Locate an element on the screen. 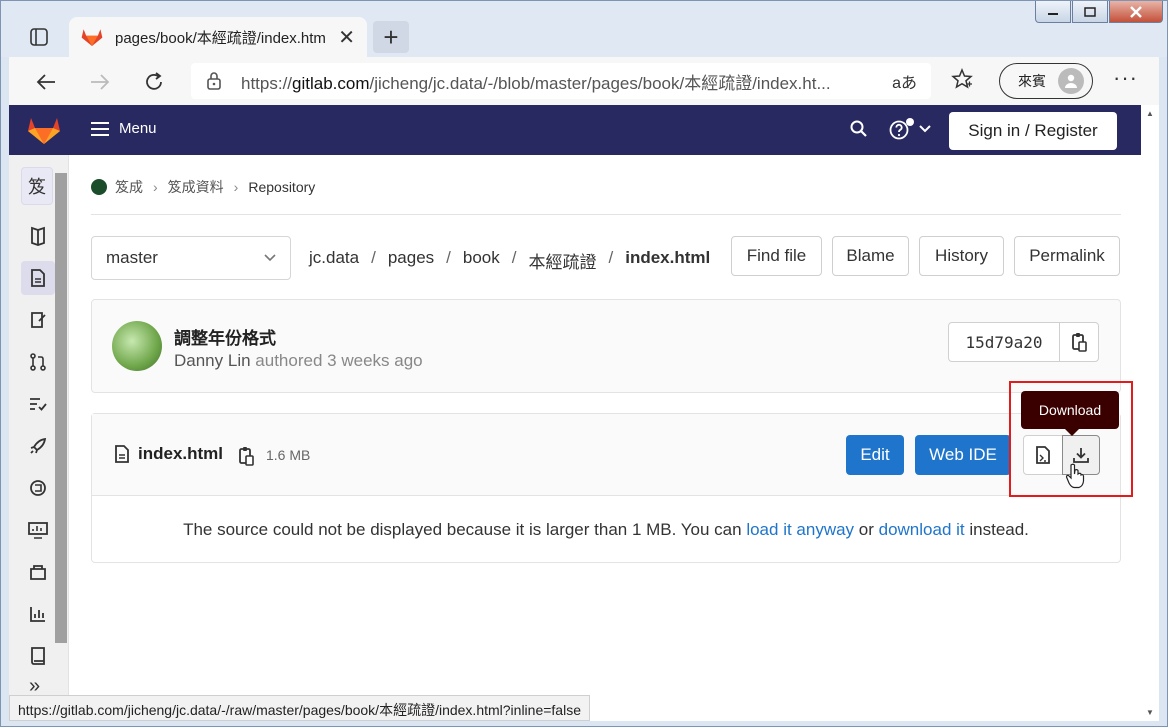 The width and height of the screenshot is (1168, 727). gitlab-favicon-icon is located at coordinates (92, 38).